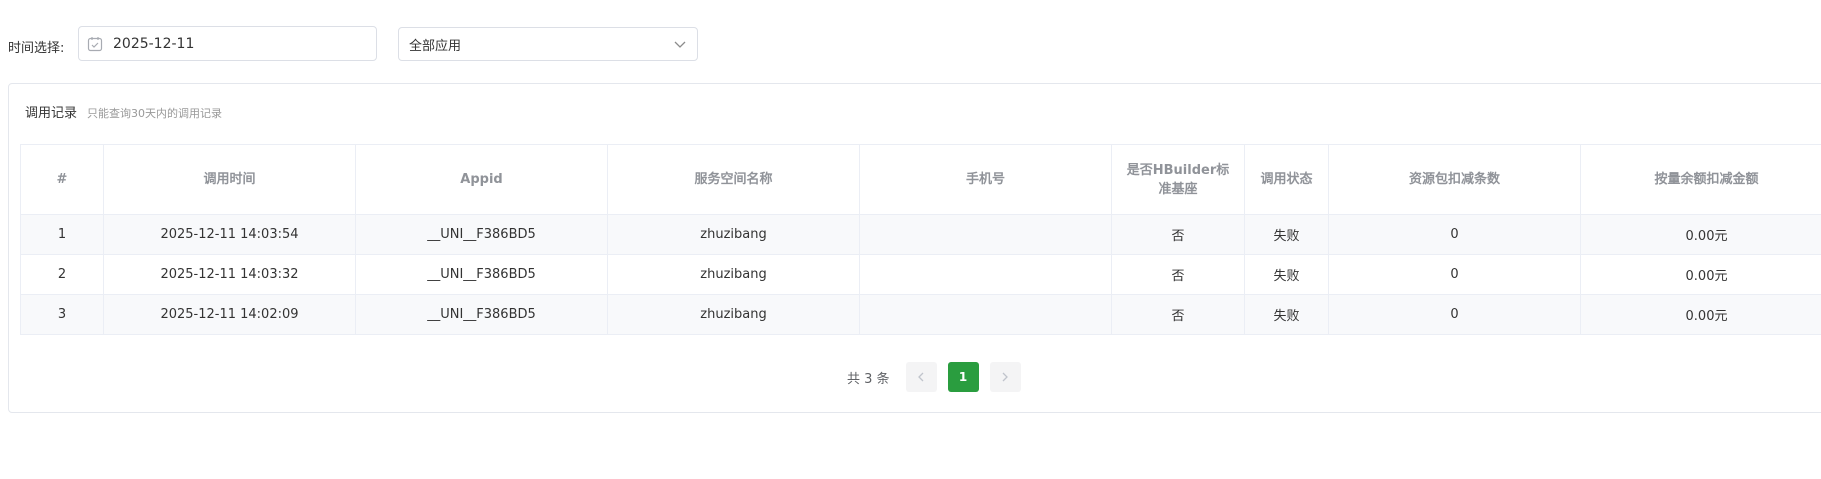 The image size is (1821, 479). Describe the element at coordinates (62, 179) in the screenshot. I see `column-header-index: #` at that location.